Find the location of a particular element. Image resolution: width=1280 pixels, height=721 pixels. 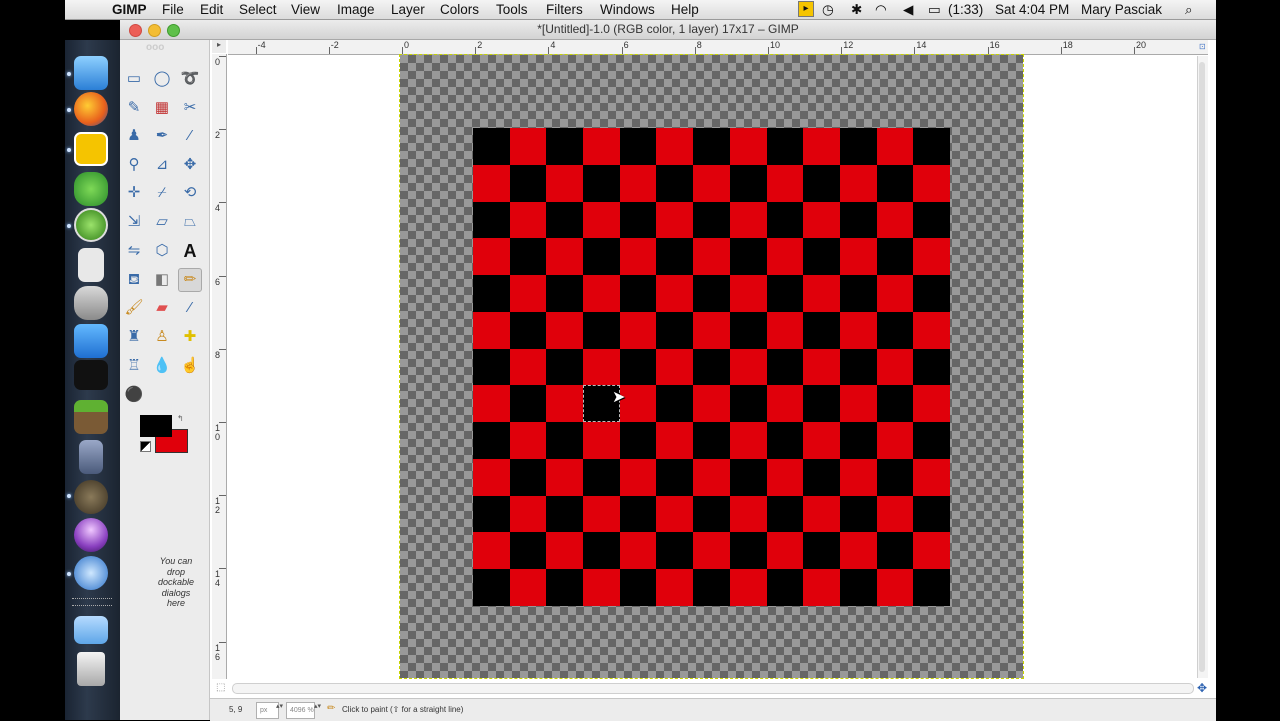

minecraft-icon is located at coordinates (91, 417).